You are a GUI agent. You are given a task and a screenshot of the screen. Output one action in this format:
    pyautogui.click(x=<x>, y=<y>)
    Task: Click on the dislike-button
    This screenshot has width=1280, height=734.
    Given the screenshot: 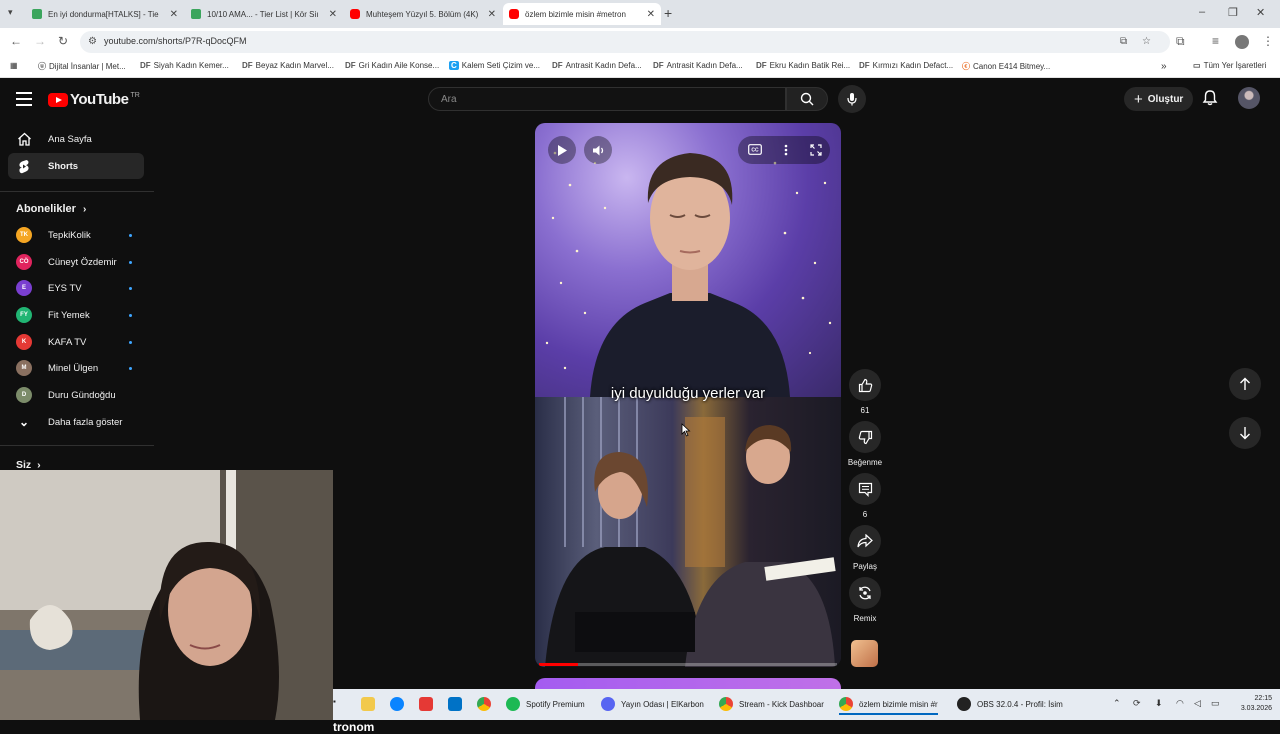 What is the action you would take?
    pyautogui.click(x=865, y=437)
    